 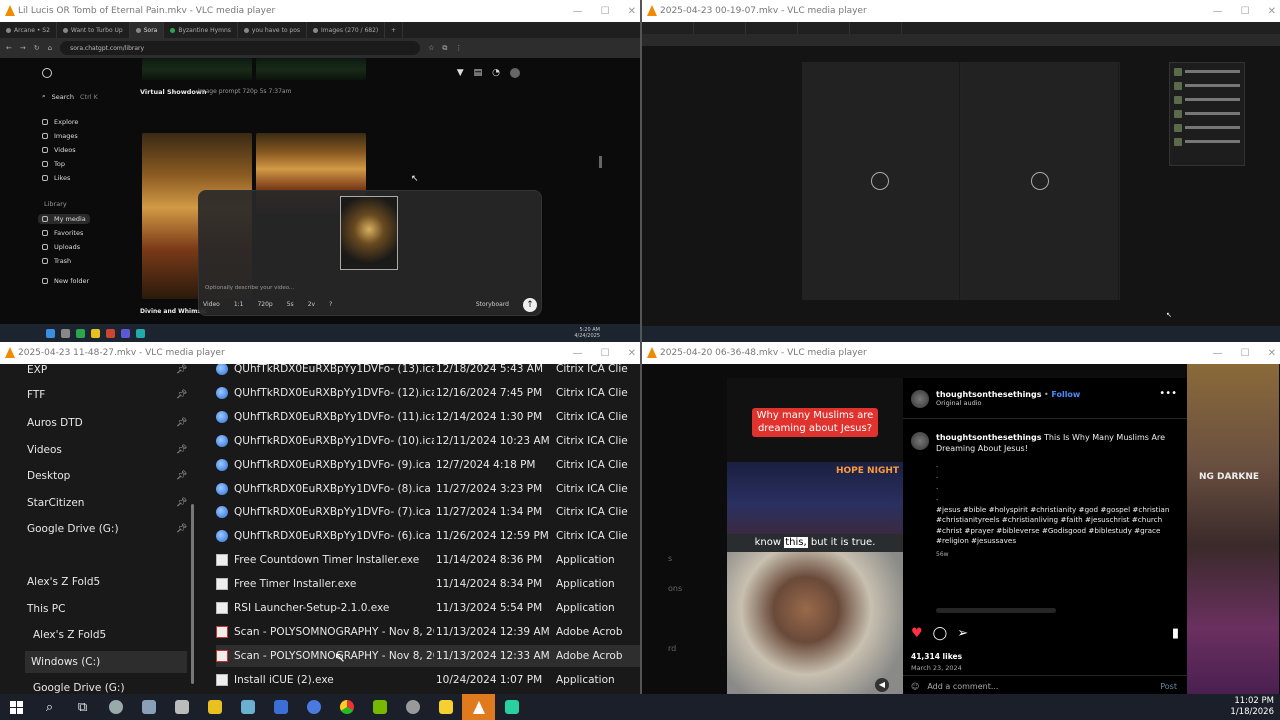 I want to click on sidebar-item-trash: Trash, so click(x=56, y=261).